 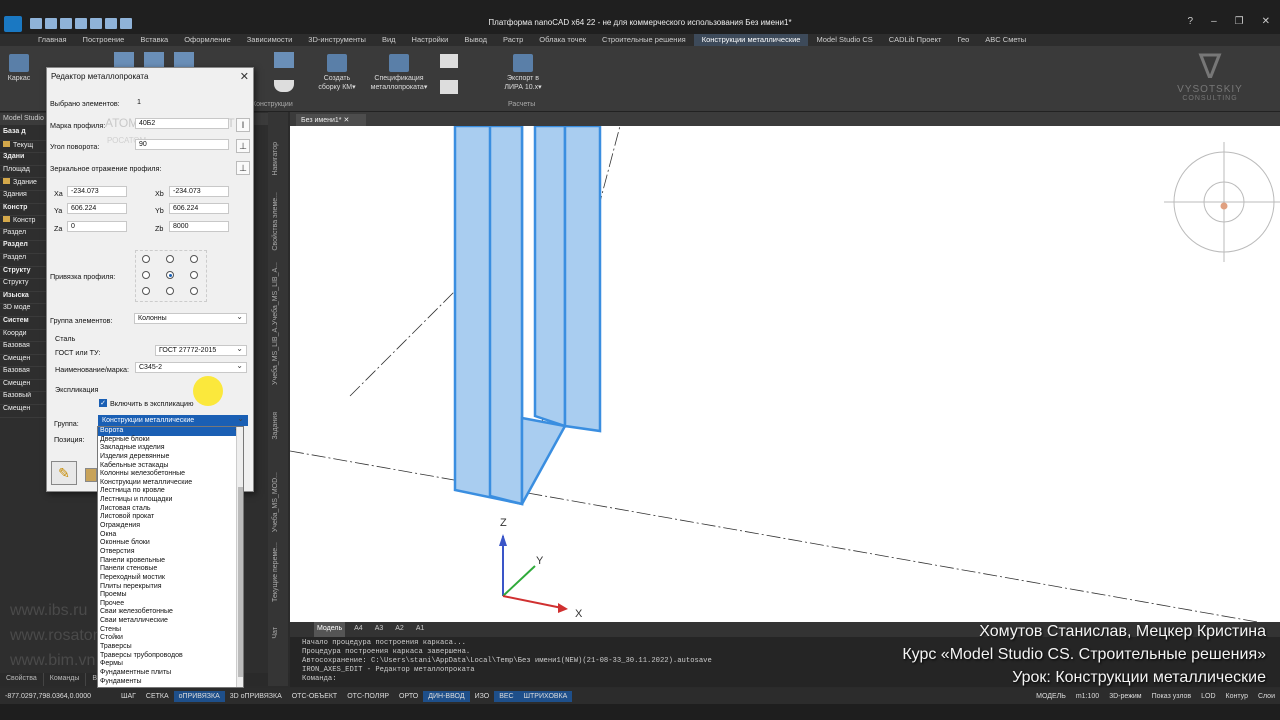 What do you see at coordinates (1191, 21) in the screenshot?
I see `help-icon: ?` at bounding box center [1191, 21].